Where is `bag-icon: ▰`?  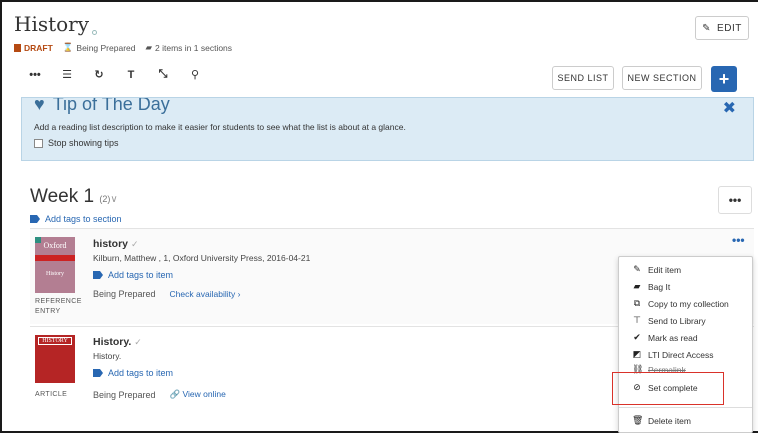
bag-icon: ▰ is located at coordinates (637, 286).